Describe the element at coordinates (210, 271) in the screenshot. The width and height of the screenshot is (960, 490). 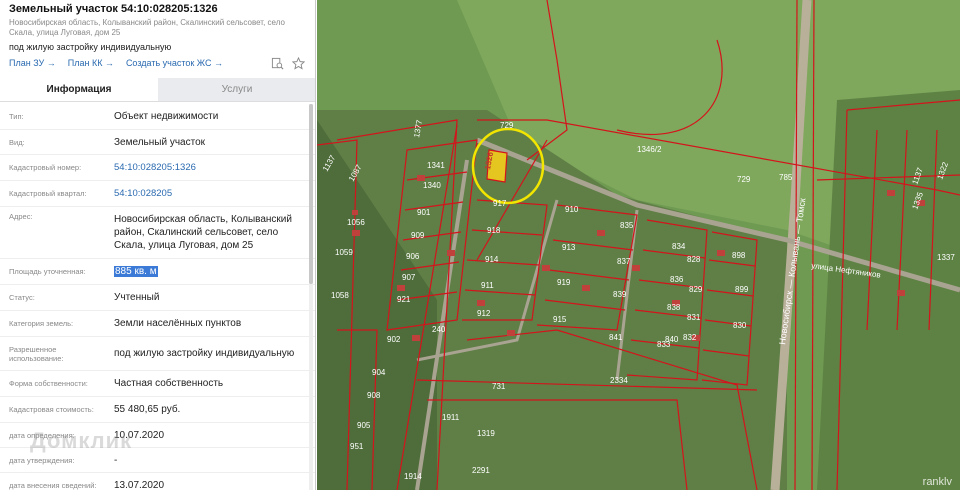
I see `row-value: 885 кв. м` at that location.